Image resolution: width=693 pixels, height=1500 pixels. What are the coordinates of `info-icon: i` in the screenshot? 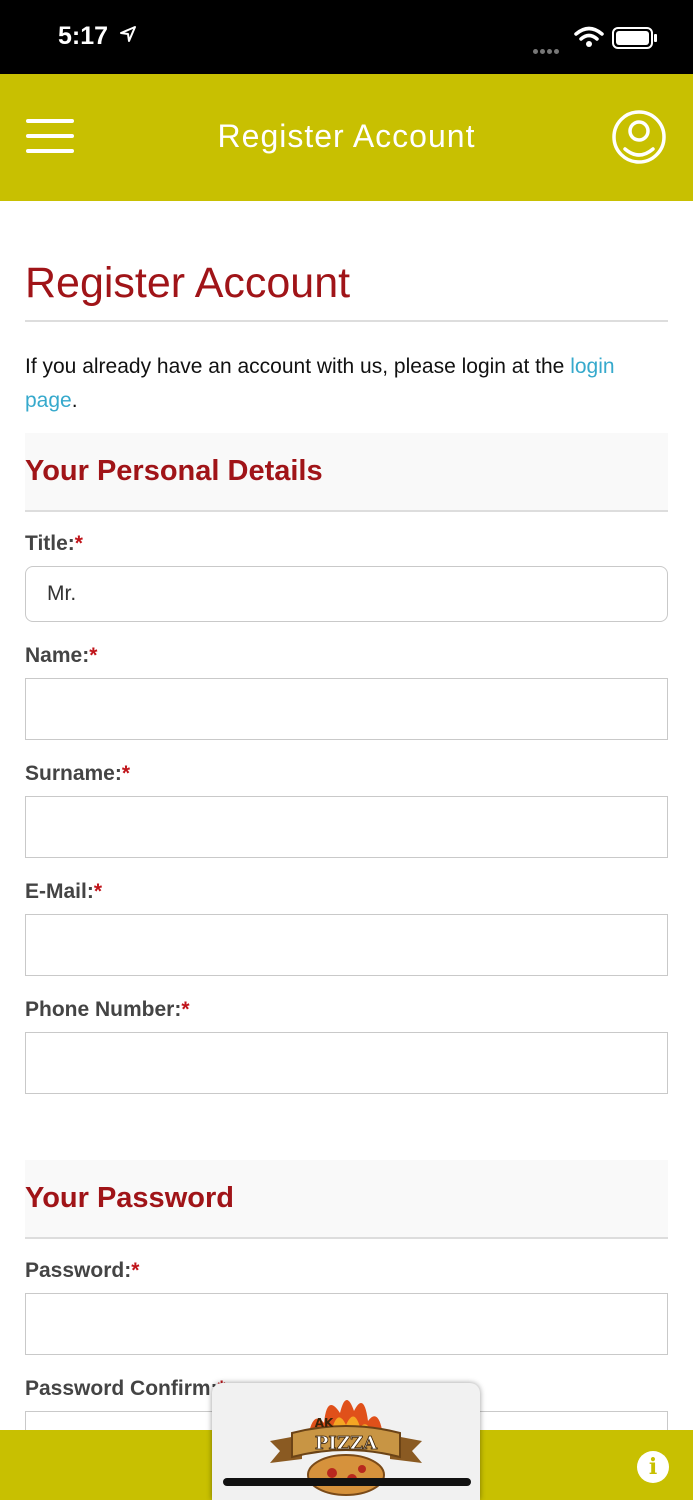 It's located at (653, 1467).